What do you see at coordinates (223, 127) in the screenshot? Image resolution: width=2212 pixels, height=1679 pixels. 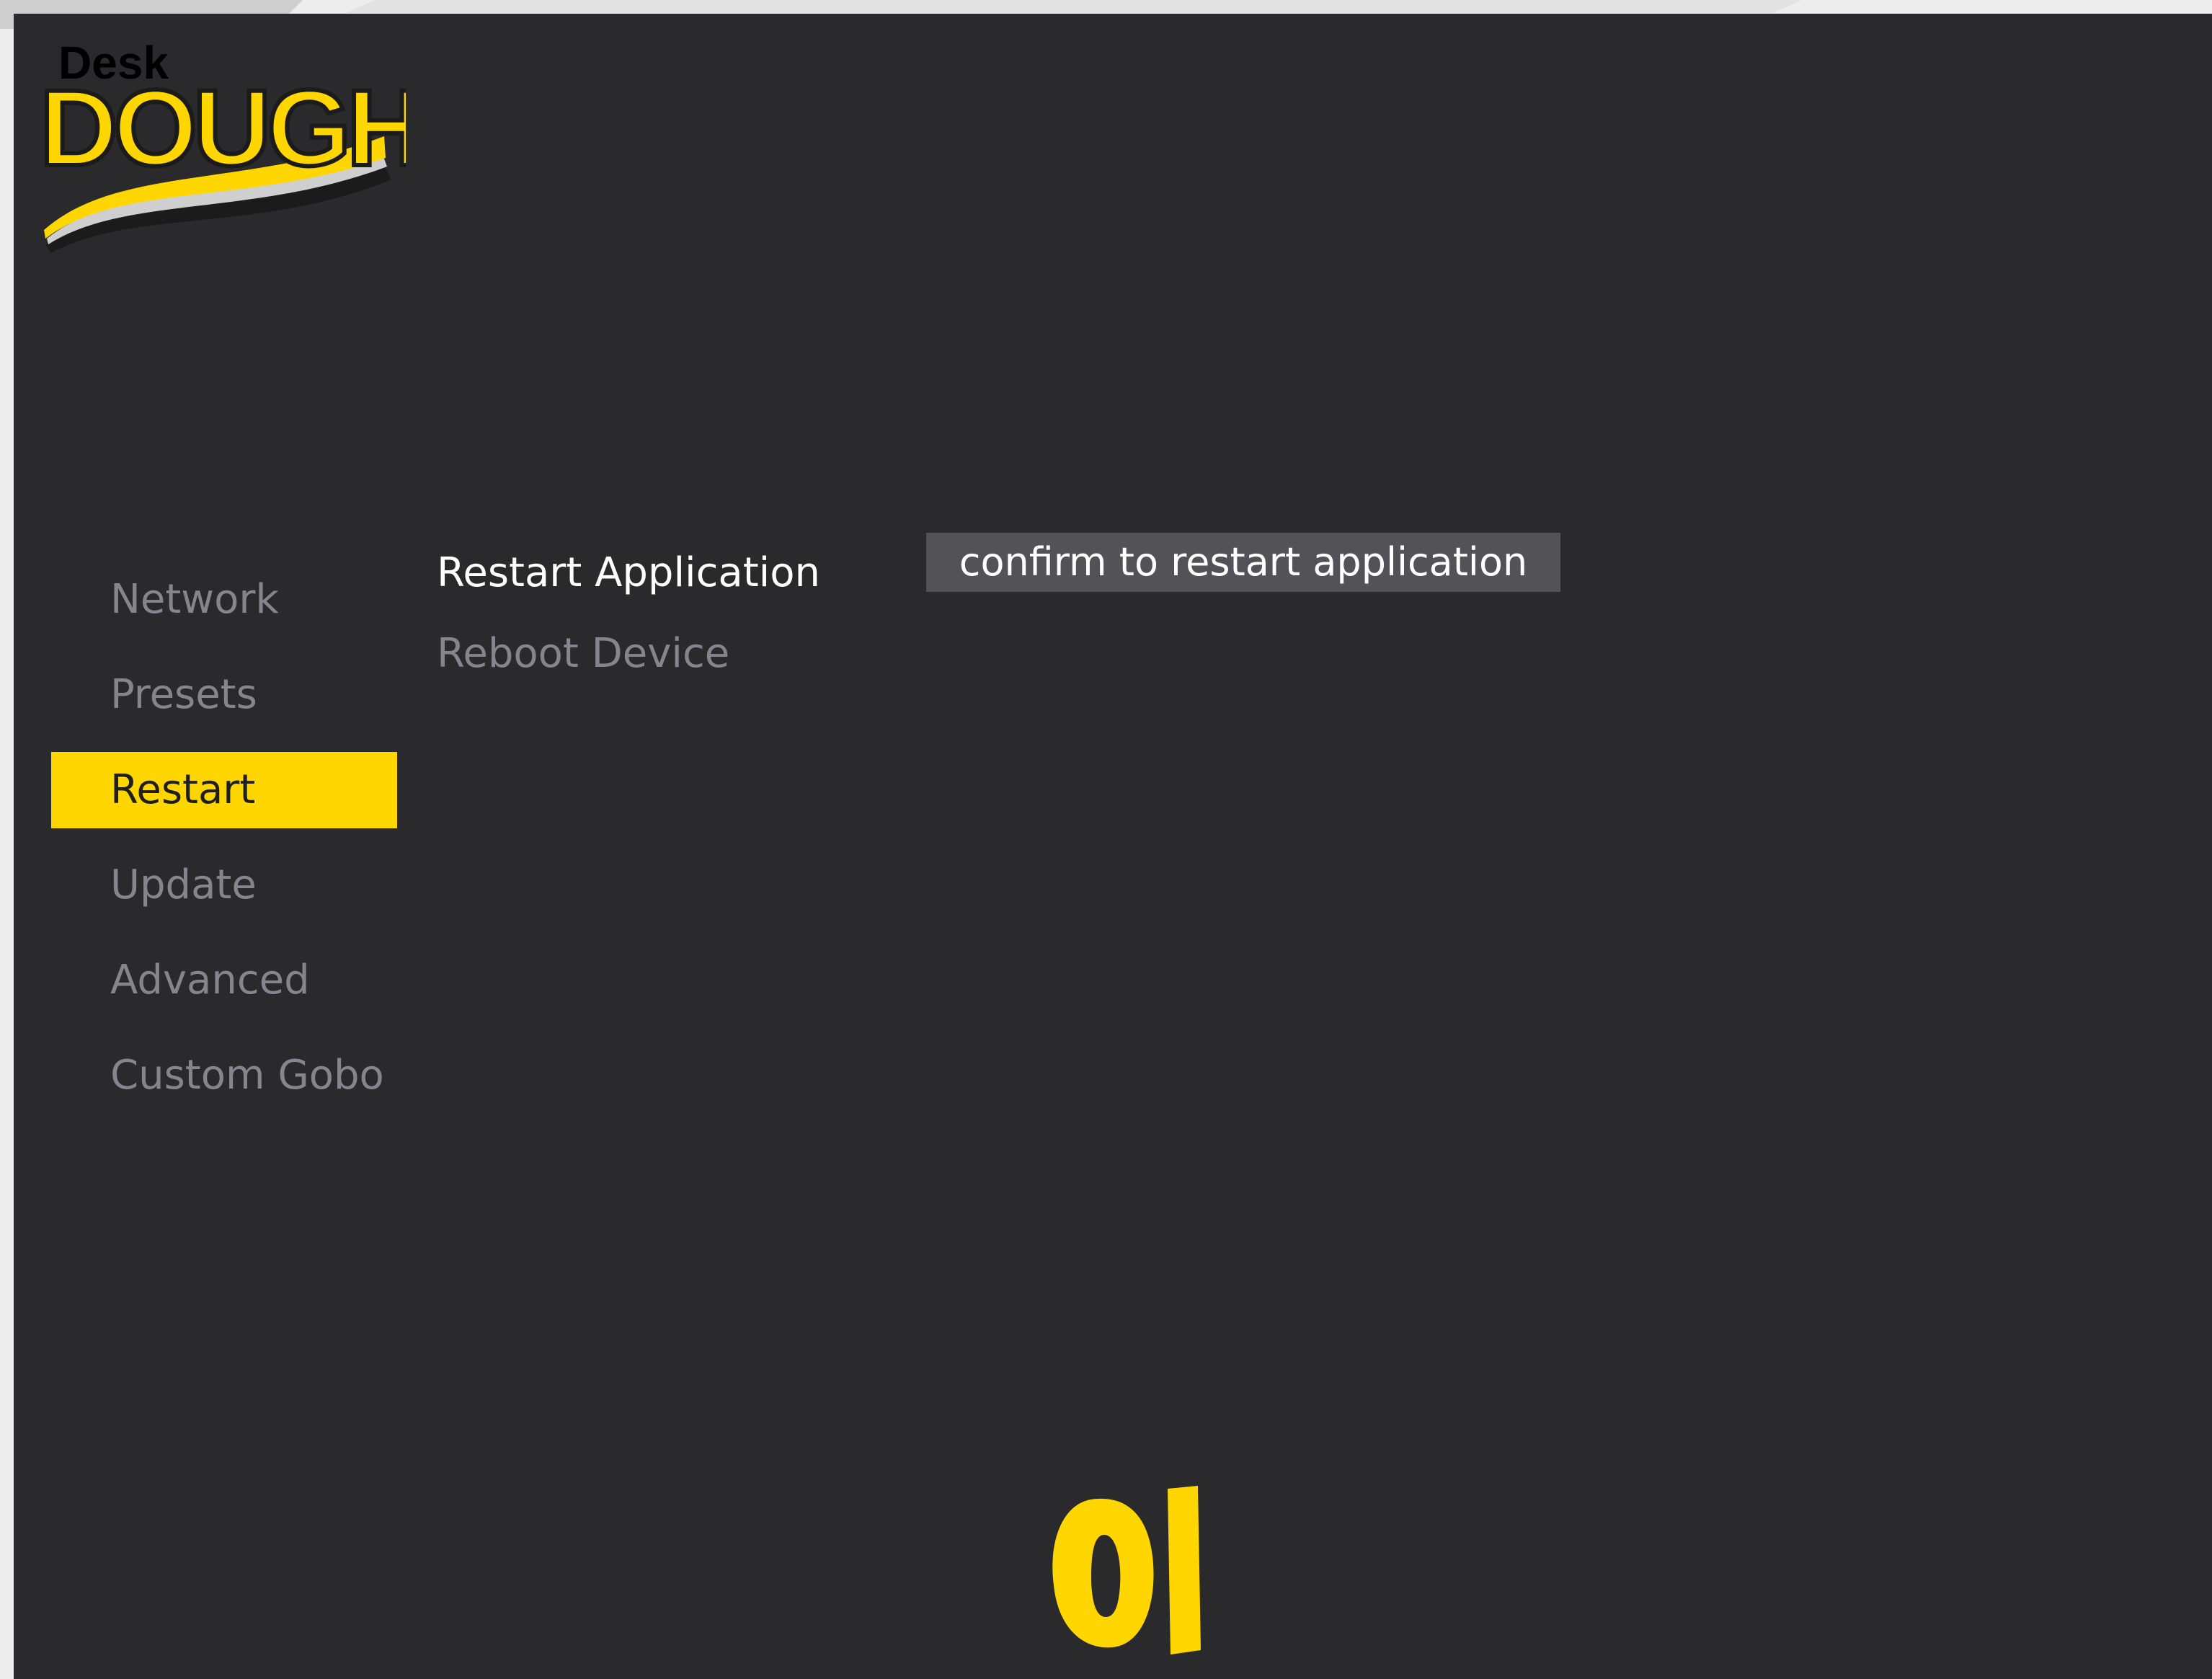 I see `svg-text: DOUGH` at bounding box center [223, 127].